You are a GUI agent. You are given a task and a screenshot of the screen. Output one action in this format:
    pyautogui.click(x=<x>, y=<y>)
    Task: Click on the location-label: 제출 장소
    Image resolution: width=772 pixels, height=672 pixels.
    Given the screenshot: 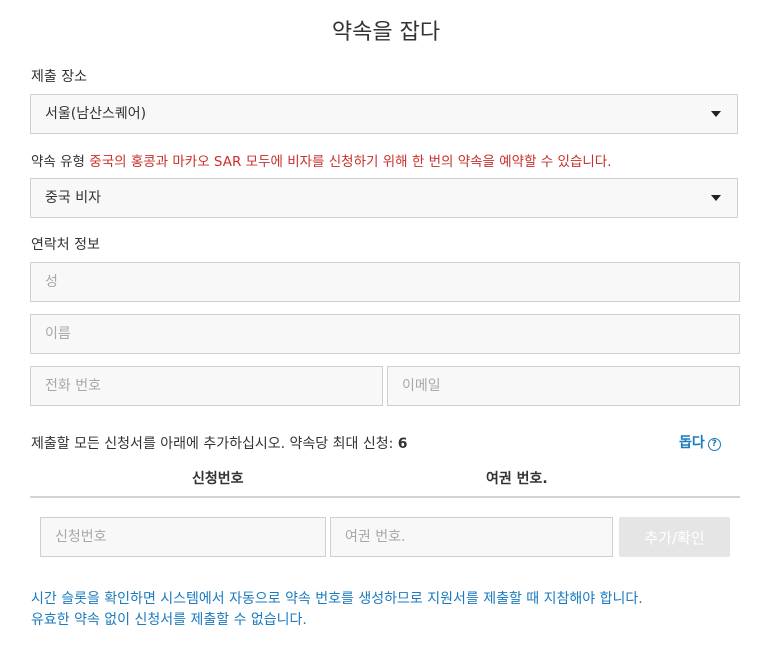 What is the action you would take?
    pyautogui.click(x=59, y=77)
    